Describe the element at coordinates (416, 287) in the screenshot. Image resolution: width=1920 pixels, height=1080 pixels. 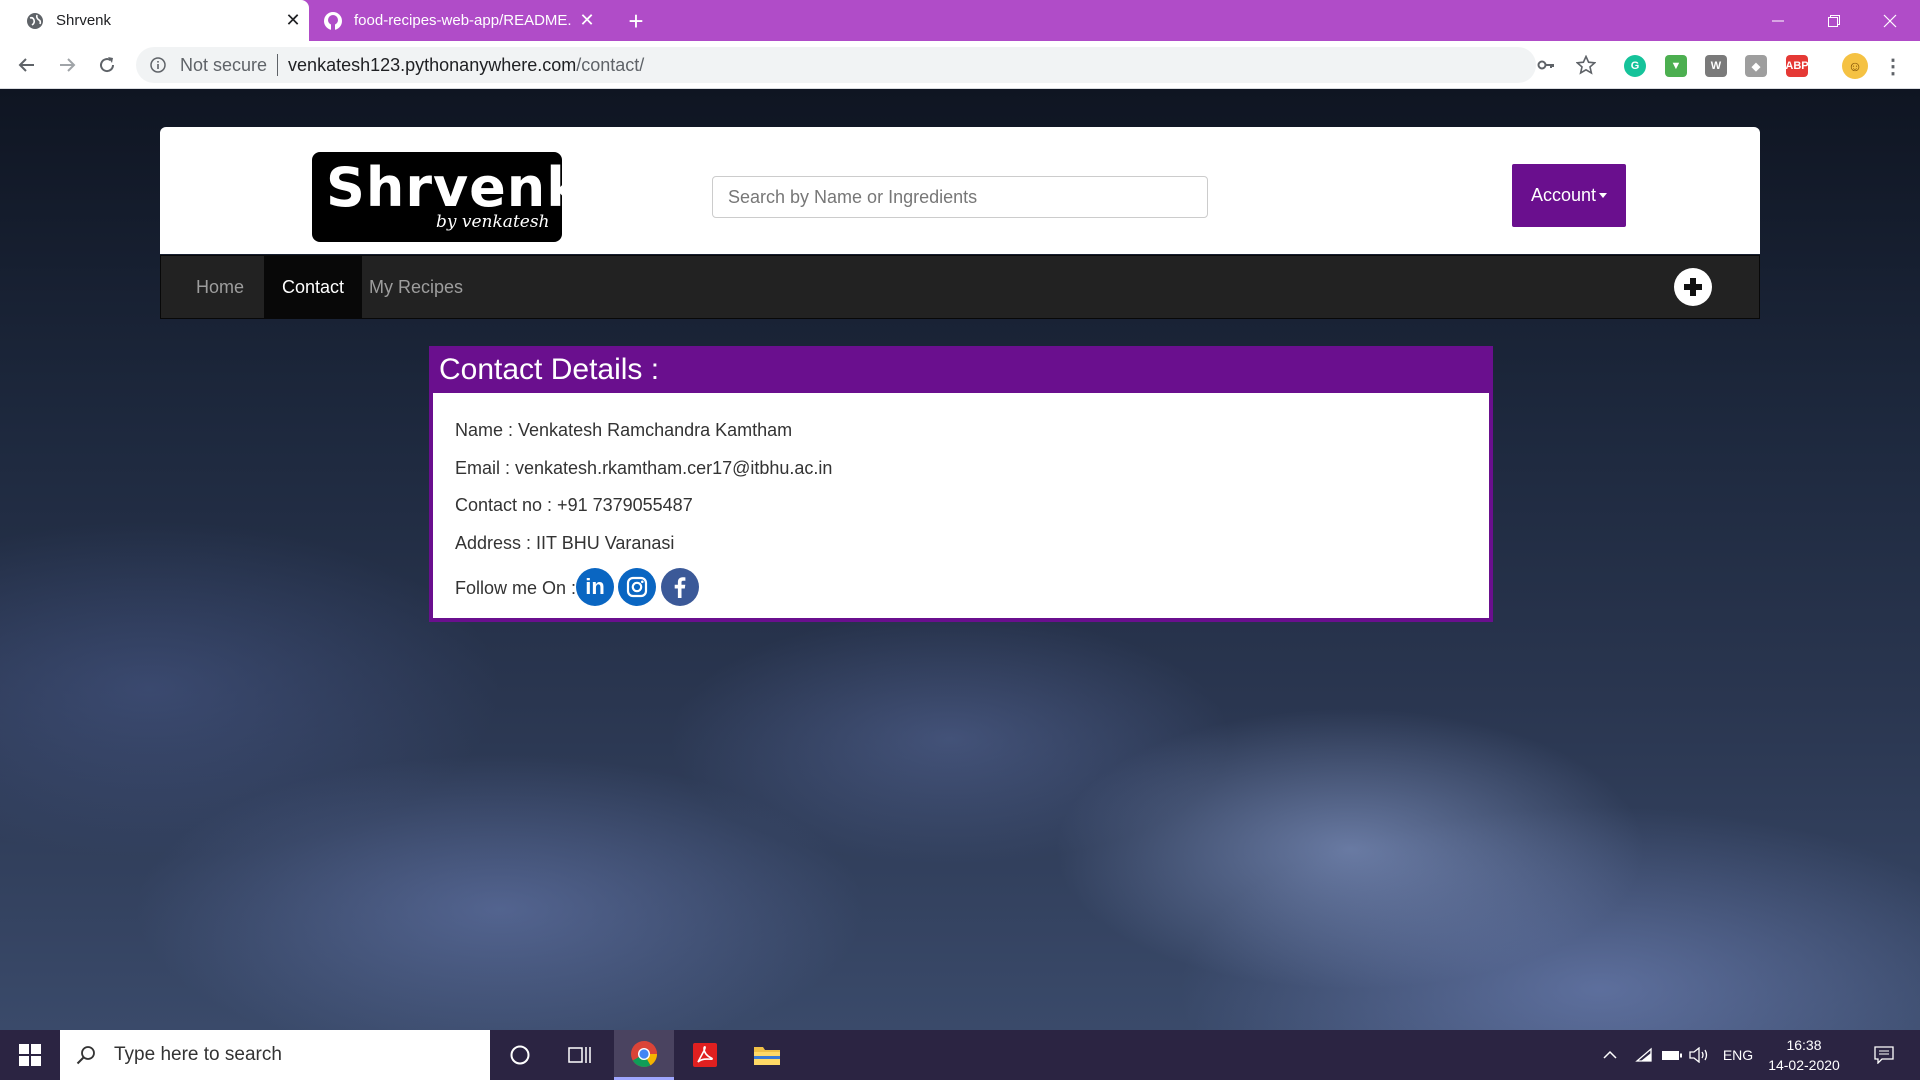
I see `nav-my-recipes: My Recipes` at that location.